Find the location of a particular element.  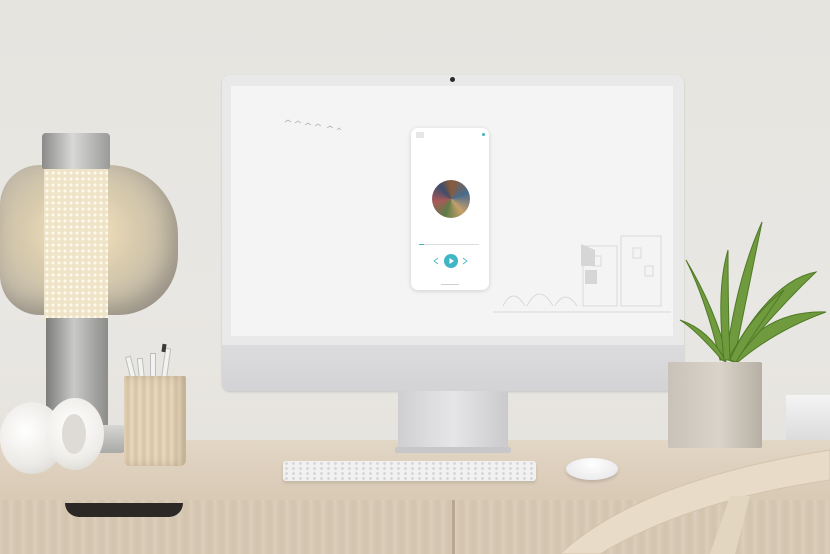

camera-icon is located at coordinates (452, 79).